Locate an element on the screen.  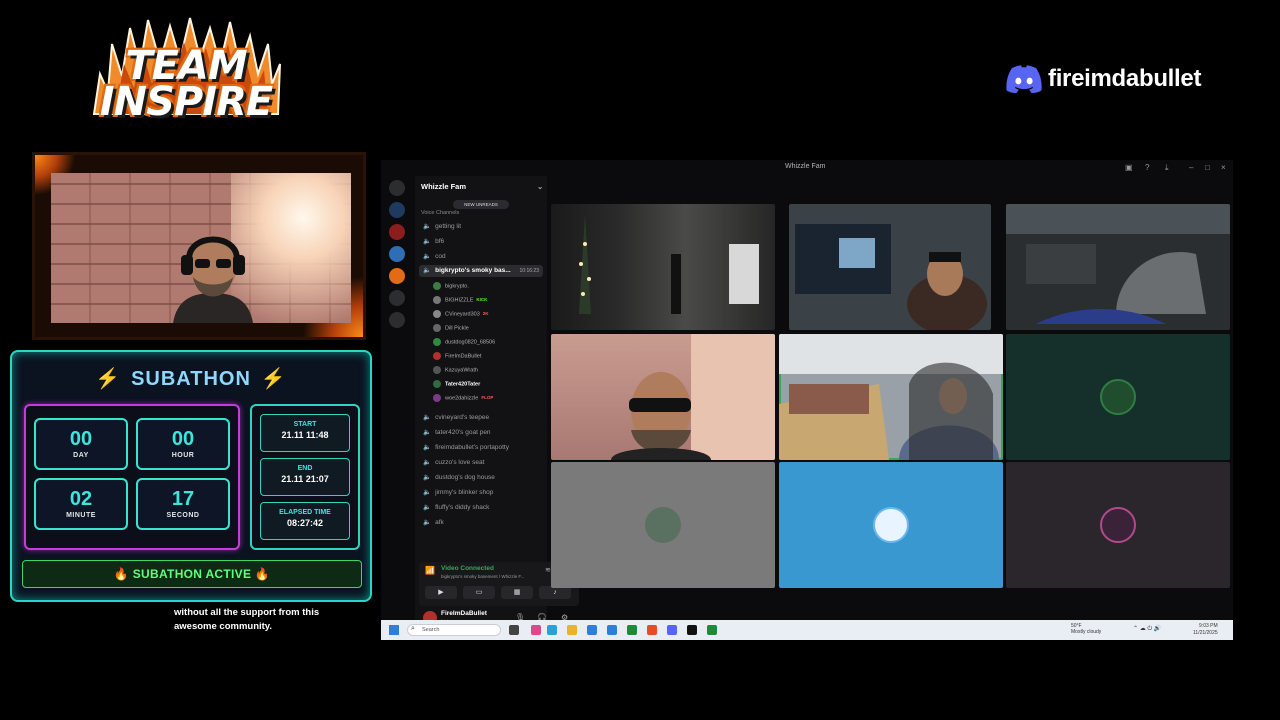
voice-channel: 🔈 fluffy's diddy shack is located at coordinates (456, 507).